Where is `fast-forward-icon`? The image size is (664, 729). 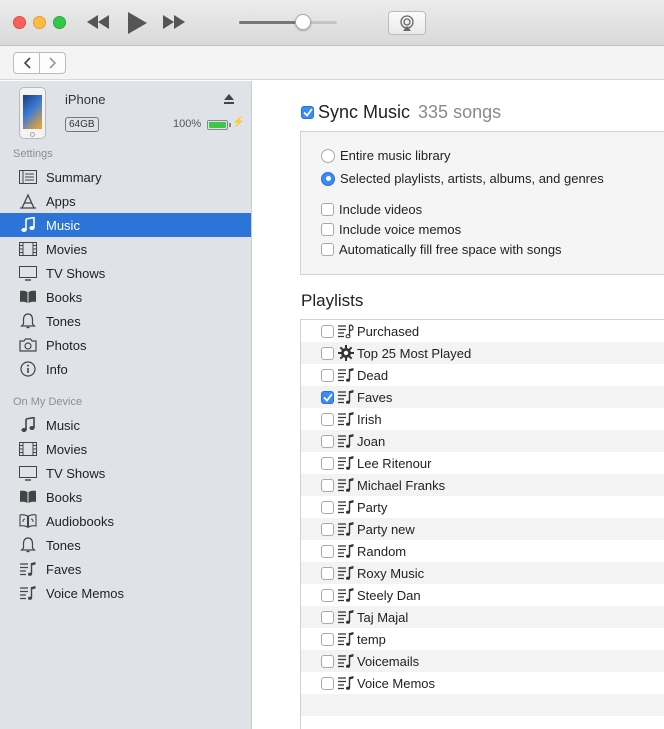 fast-forward-icon is located at coordinates (174, 22).